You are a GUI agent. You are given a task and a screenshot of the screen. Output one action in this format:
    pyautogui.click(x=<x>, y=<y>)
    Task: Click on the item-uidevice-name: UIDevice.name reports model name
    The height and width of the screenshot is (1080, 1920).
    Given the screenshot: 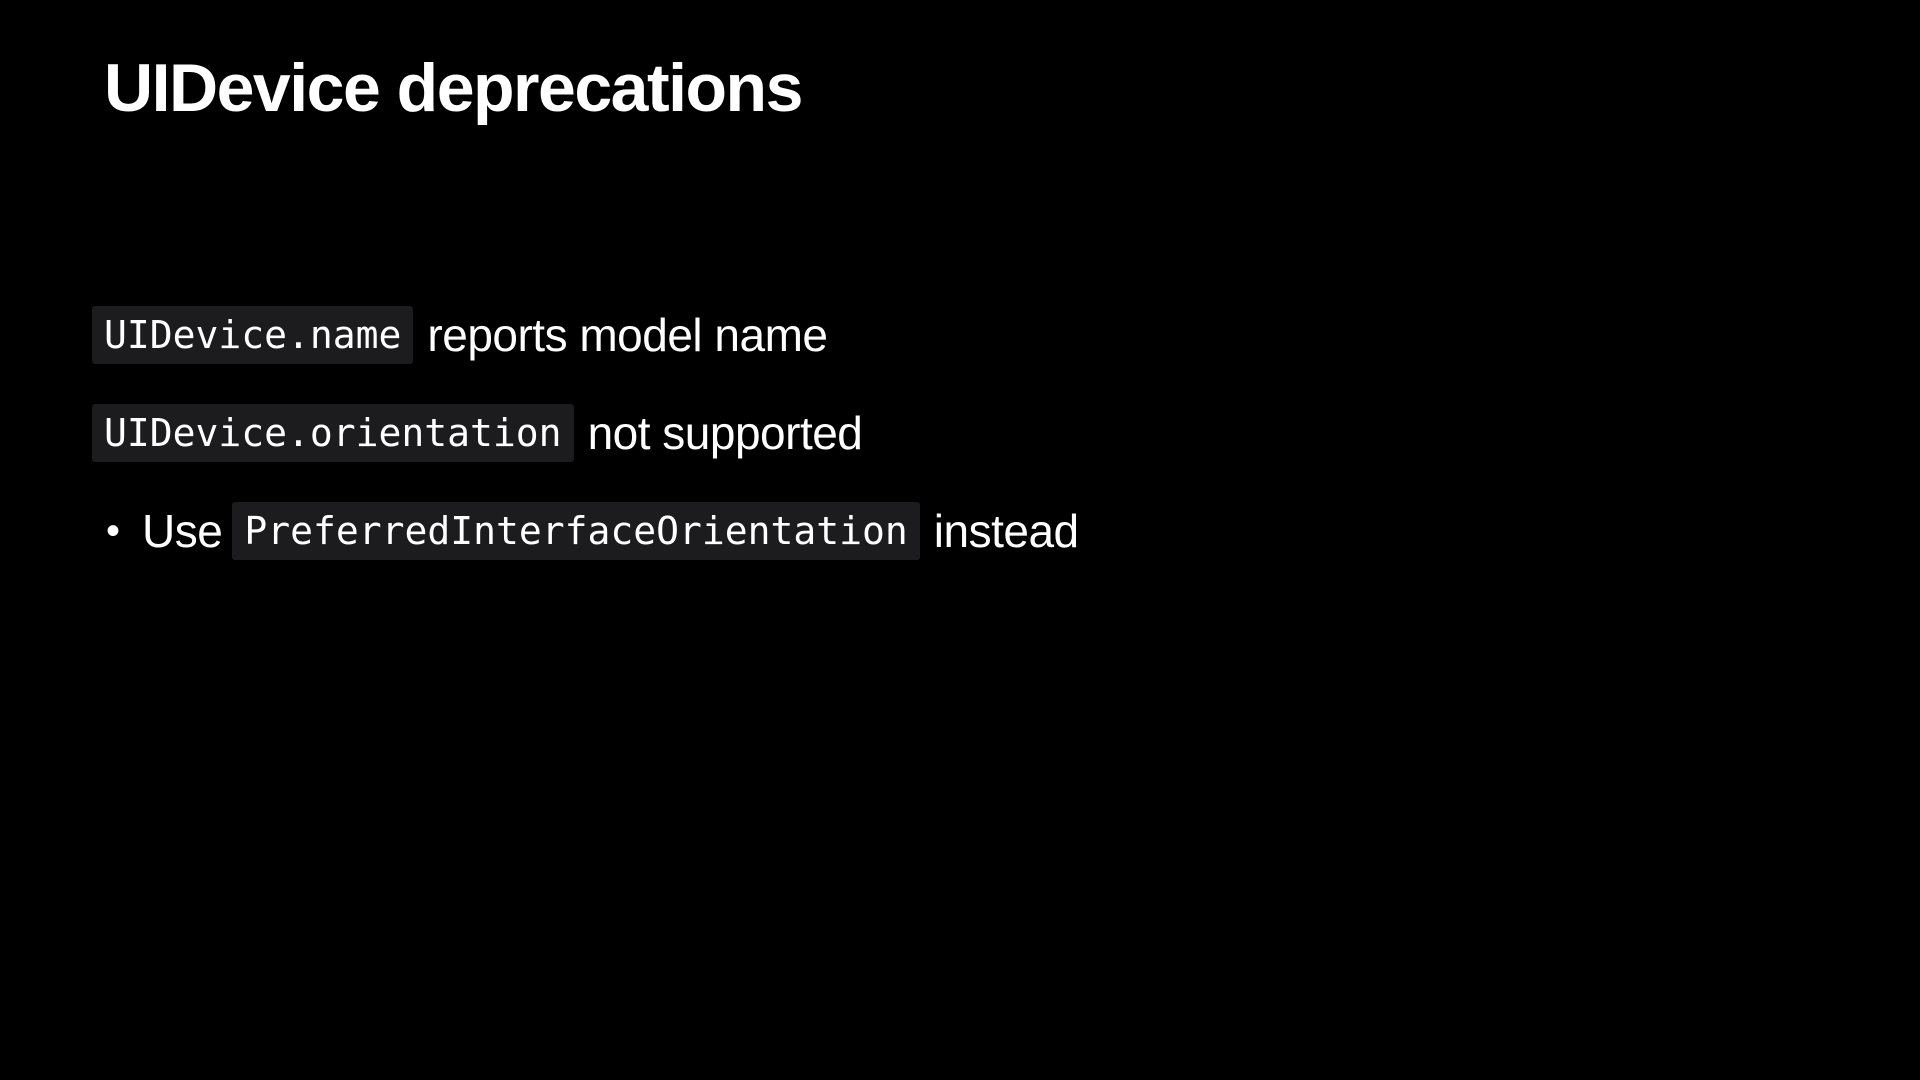 What is the action you would take?
    pyautogui.click(x=585, y=335)
    